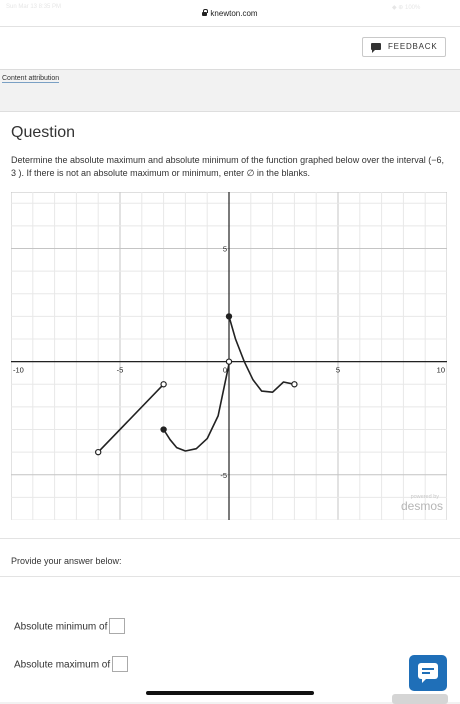  What do you see at coordinates (230, 693) in the screenshot?
I see `home-indicator` at bounding box center [230, 693].